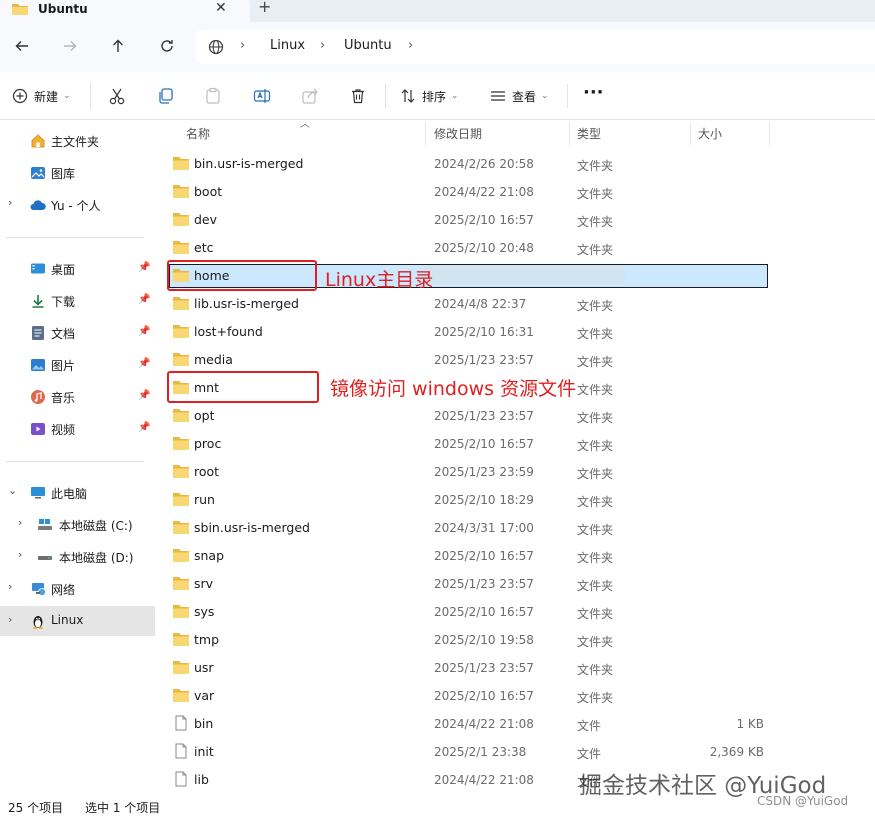 This screenshot has height=817, width=875. I want to click on file-row: sys 2025/2/10 16:57 文件夹, so click(515, 612).